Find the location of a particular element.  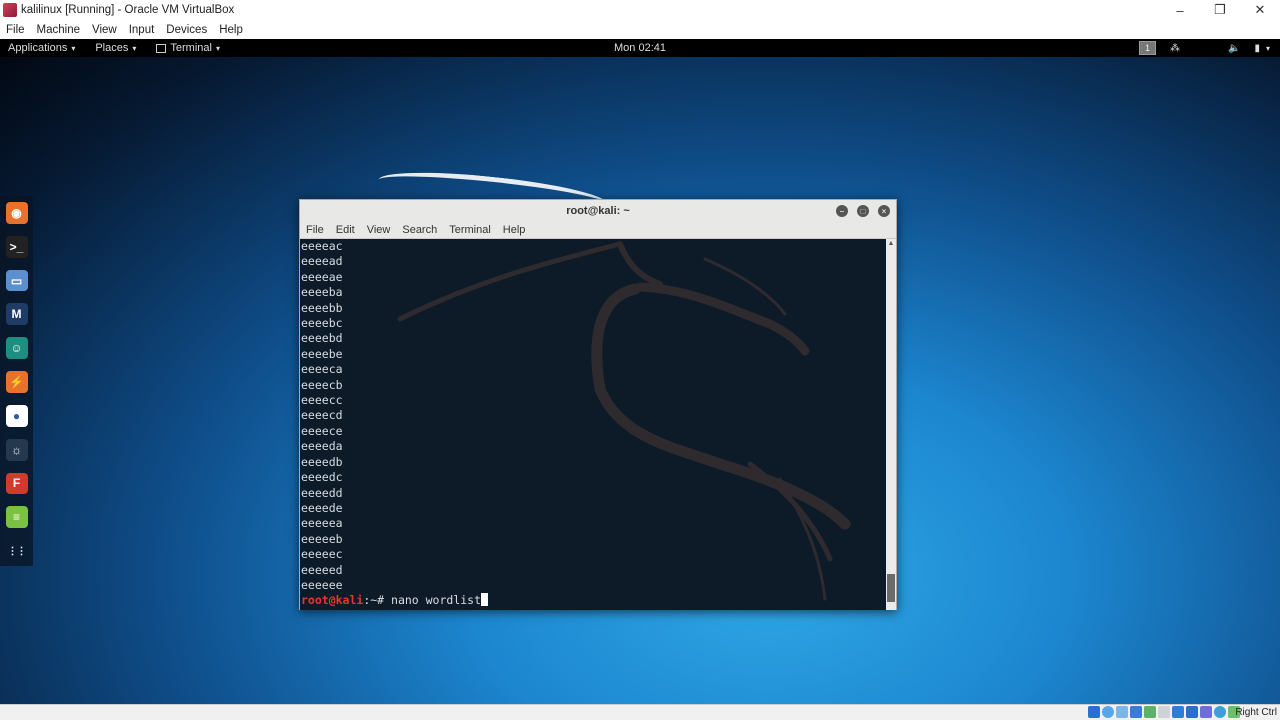

prompt-path: :~# is located at coordinates (377, 600).